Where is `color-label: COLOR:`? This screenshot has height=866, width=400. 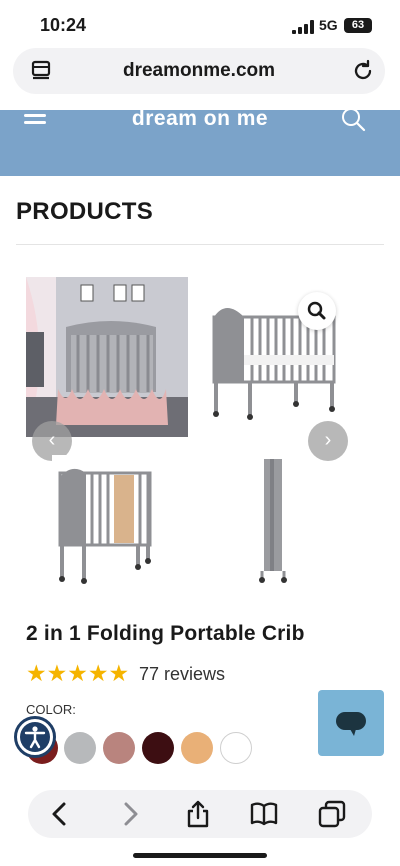 color-label: COLOR: is located at coordinates (51, 709).